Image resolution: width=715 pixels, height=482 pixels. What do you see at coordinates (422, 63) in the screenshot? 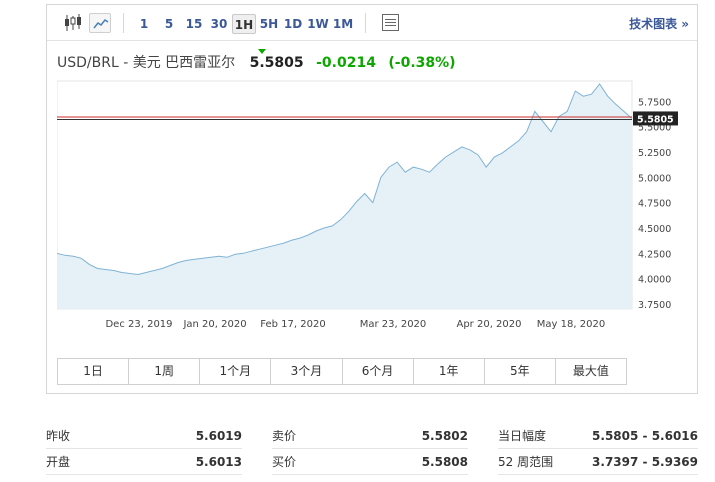
I see `price-change-percent: (-0.38%)` at bounding box center [422, 63].